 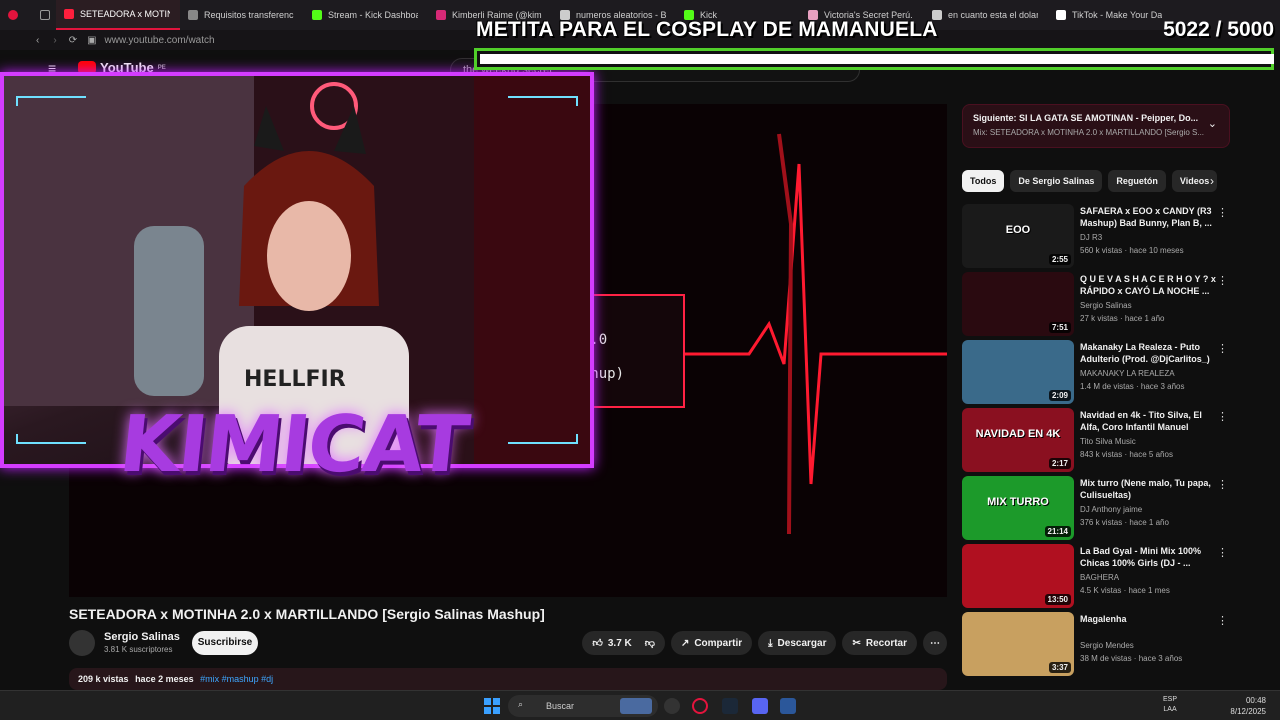 What do you see at coordinates (597, 643) in the screenshot?
I see `thumbs-up-icon: 👍︎` at bounding box center [597, 643].